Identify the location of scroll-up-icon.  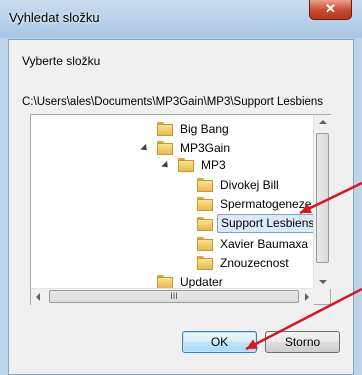
(323, 122).